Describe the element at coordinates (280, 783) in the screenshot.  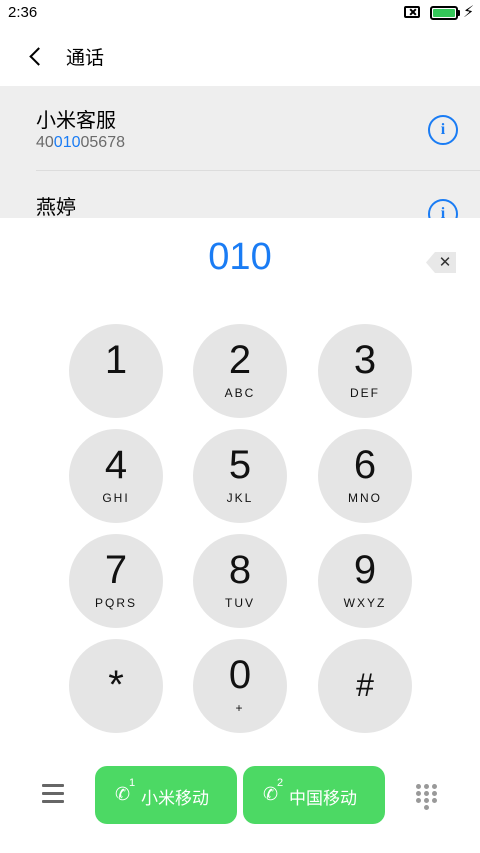
I see `sim-index: 2` at that location.